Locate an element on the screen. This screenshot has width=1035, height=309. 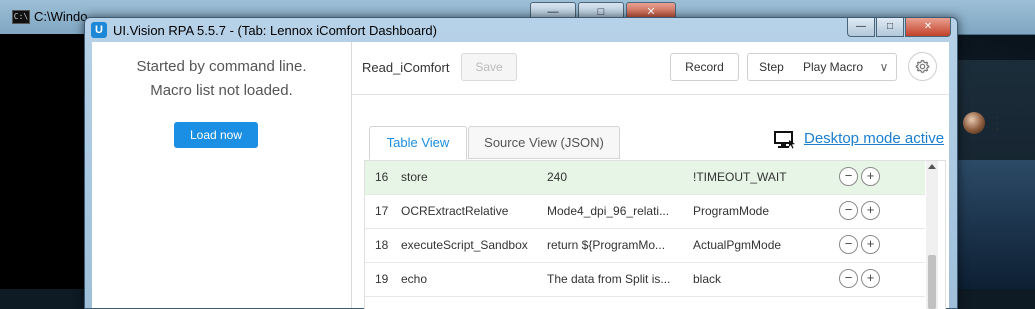
table-row: 16 store 240 !TIMEOUT_WAIT − + is located at coordinates (645, 178).